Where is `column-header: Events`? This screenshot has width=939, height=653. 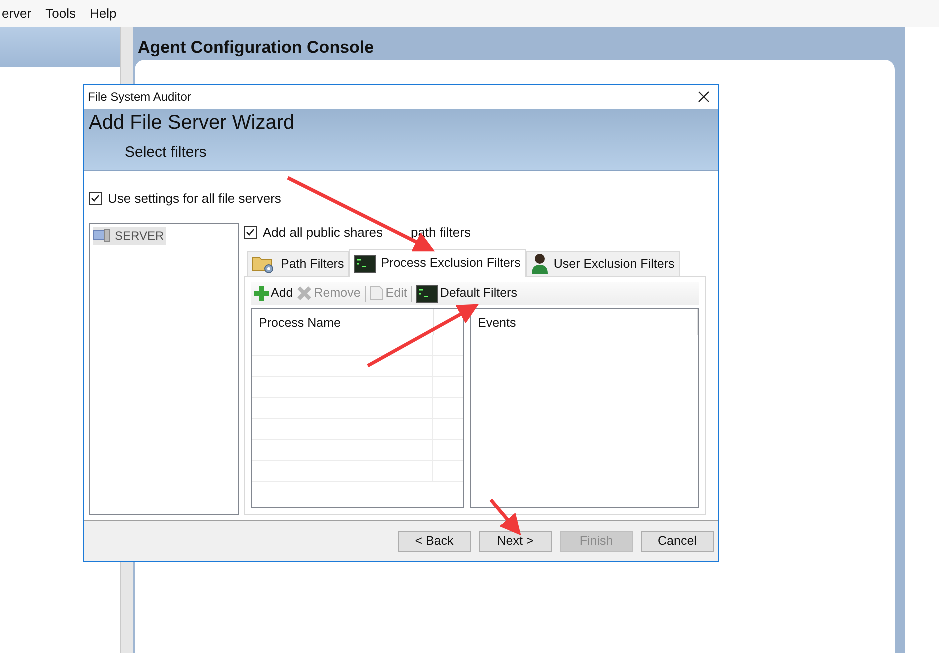
column-header: Events is located at coordinates (584, 322).